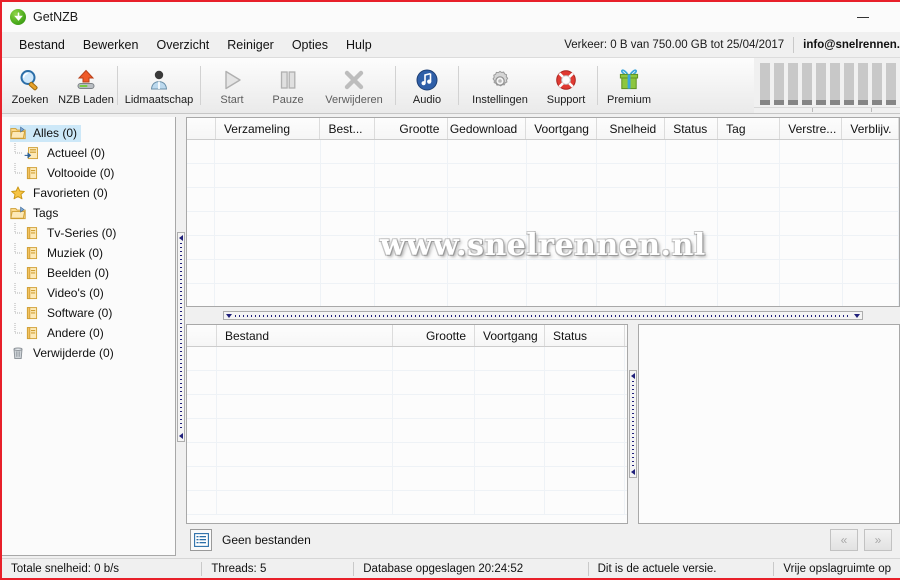 The height and width of the screenshot is (580, 900). Describe the element at coordinates (88, 153) in the screenshot. I see `sidebar-item-actueel: Actueel (0)` at that location.